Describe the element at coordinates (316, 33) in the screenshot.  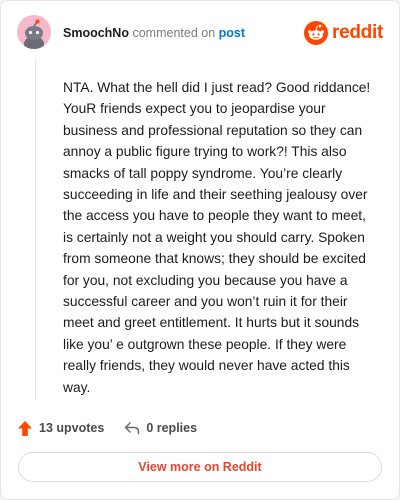
I see `reddit-logo-icon` at that location.